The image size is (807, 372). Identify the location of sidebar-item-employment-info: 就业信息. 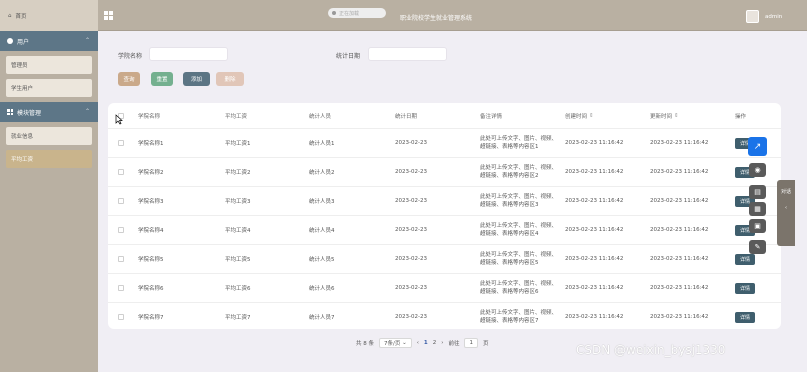
(49, 136).